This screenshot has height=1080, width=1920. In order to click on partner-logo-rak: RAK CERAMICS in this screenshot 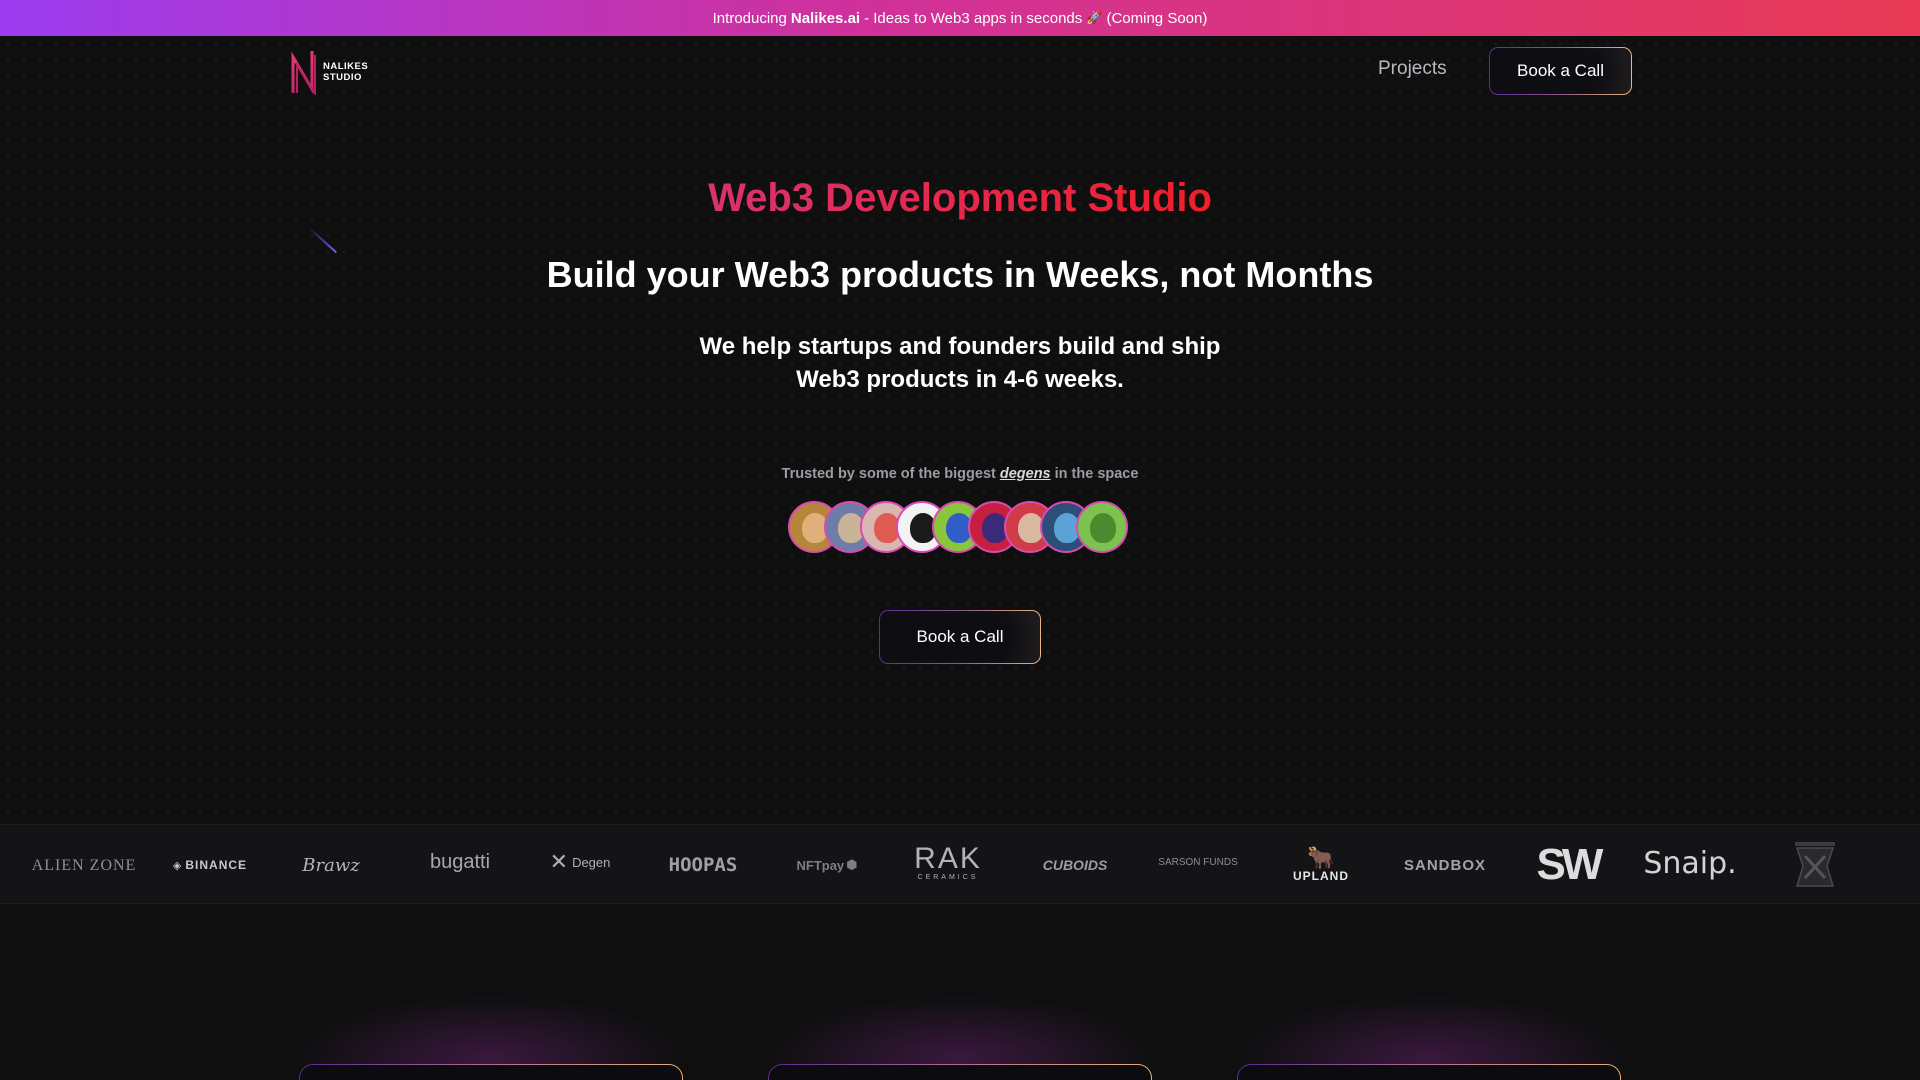, I will do `click(948, 862)`.